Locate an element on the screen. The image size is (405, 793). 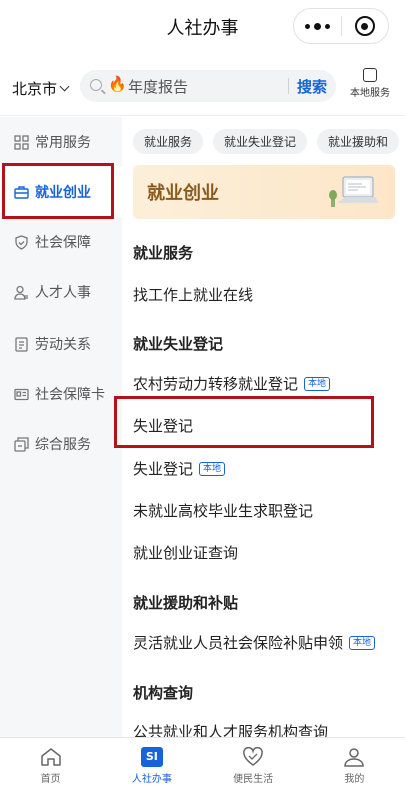
stack-icon is located at coordinates (21, 444).